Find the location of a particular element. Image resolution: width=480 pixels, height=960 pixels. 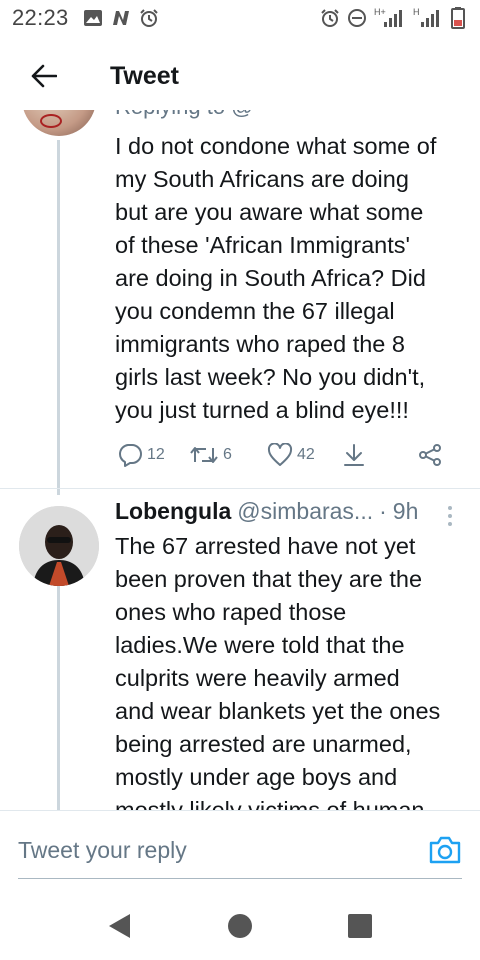

reply-icon is located at coordinates (130, 455).